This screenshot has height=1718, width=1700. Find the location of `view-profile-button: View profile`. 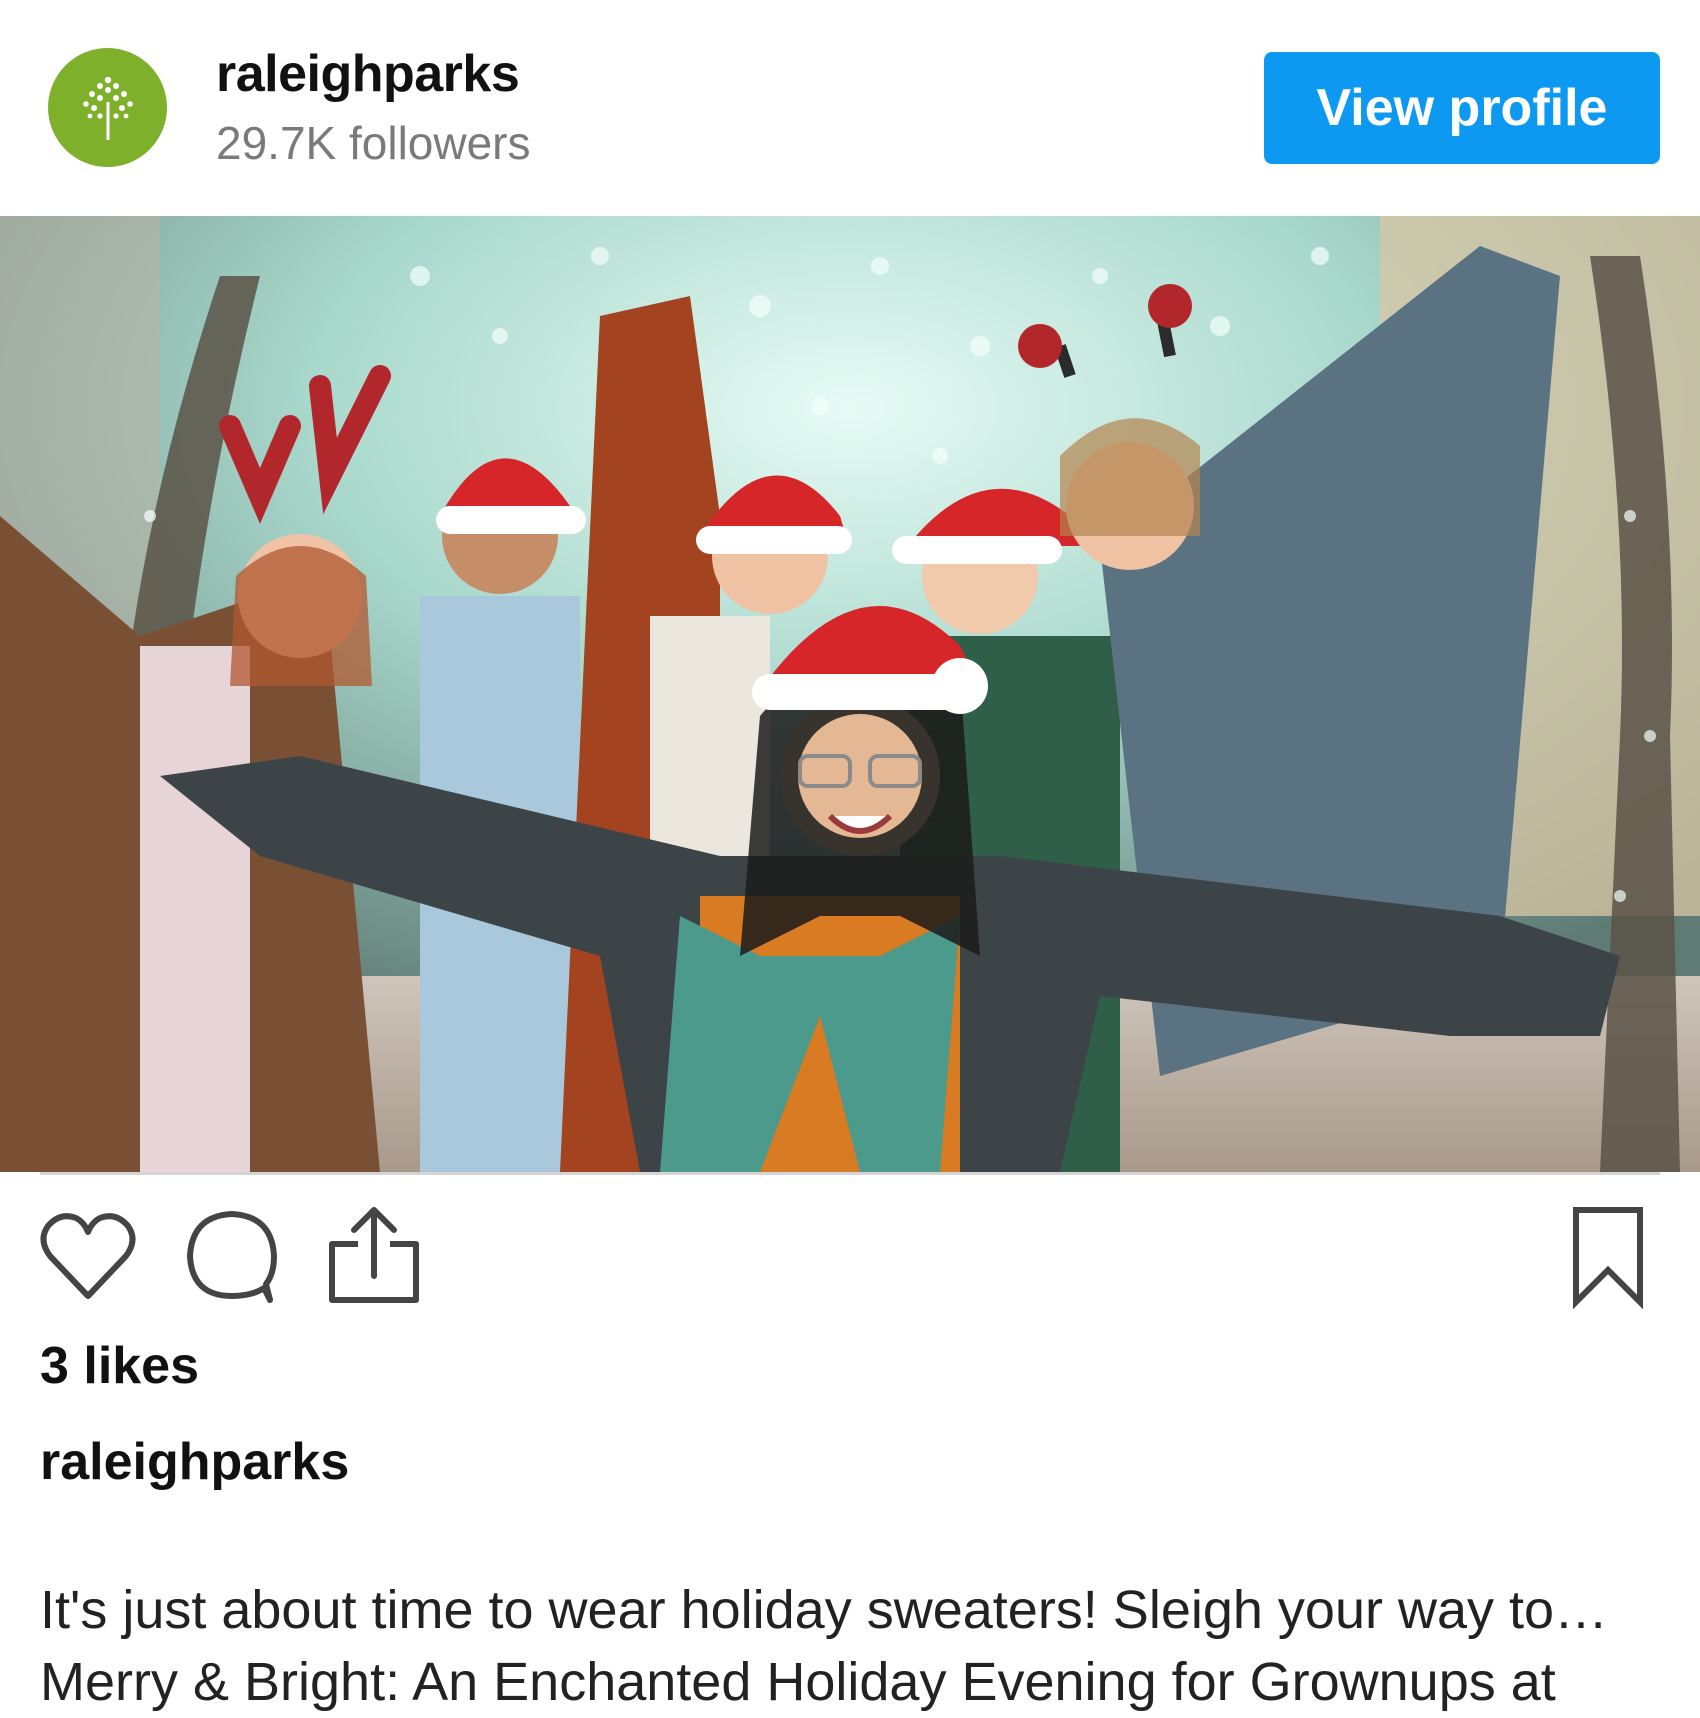

view-profile-button: View profile is located at coordinates (1462, 108).